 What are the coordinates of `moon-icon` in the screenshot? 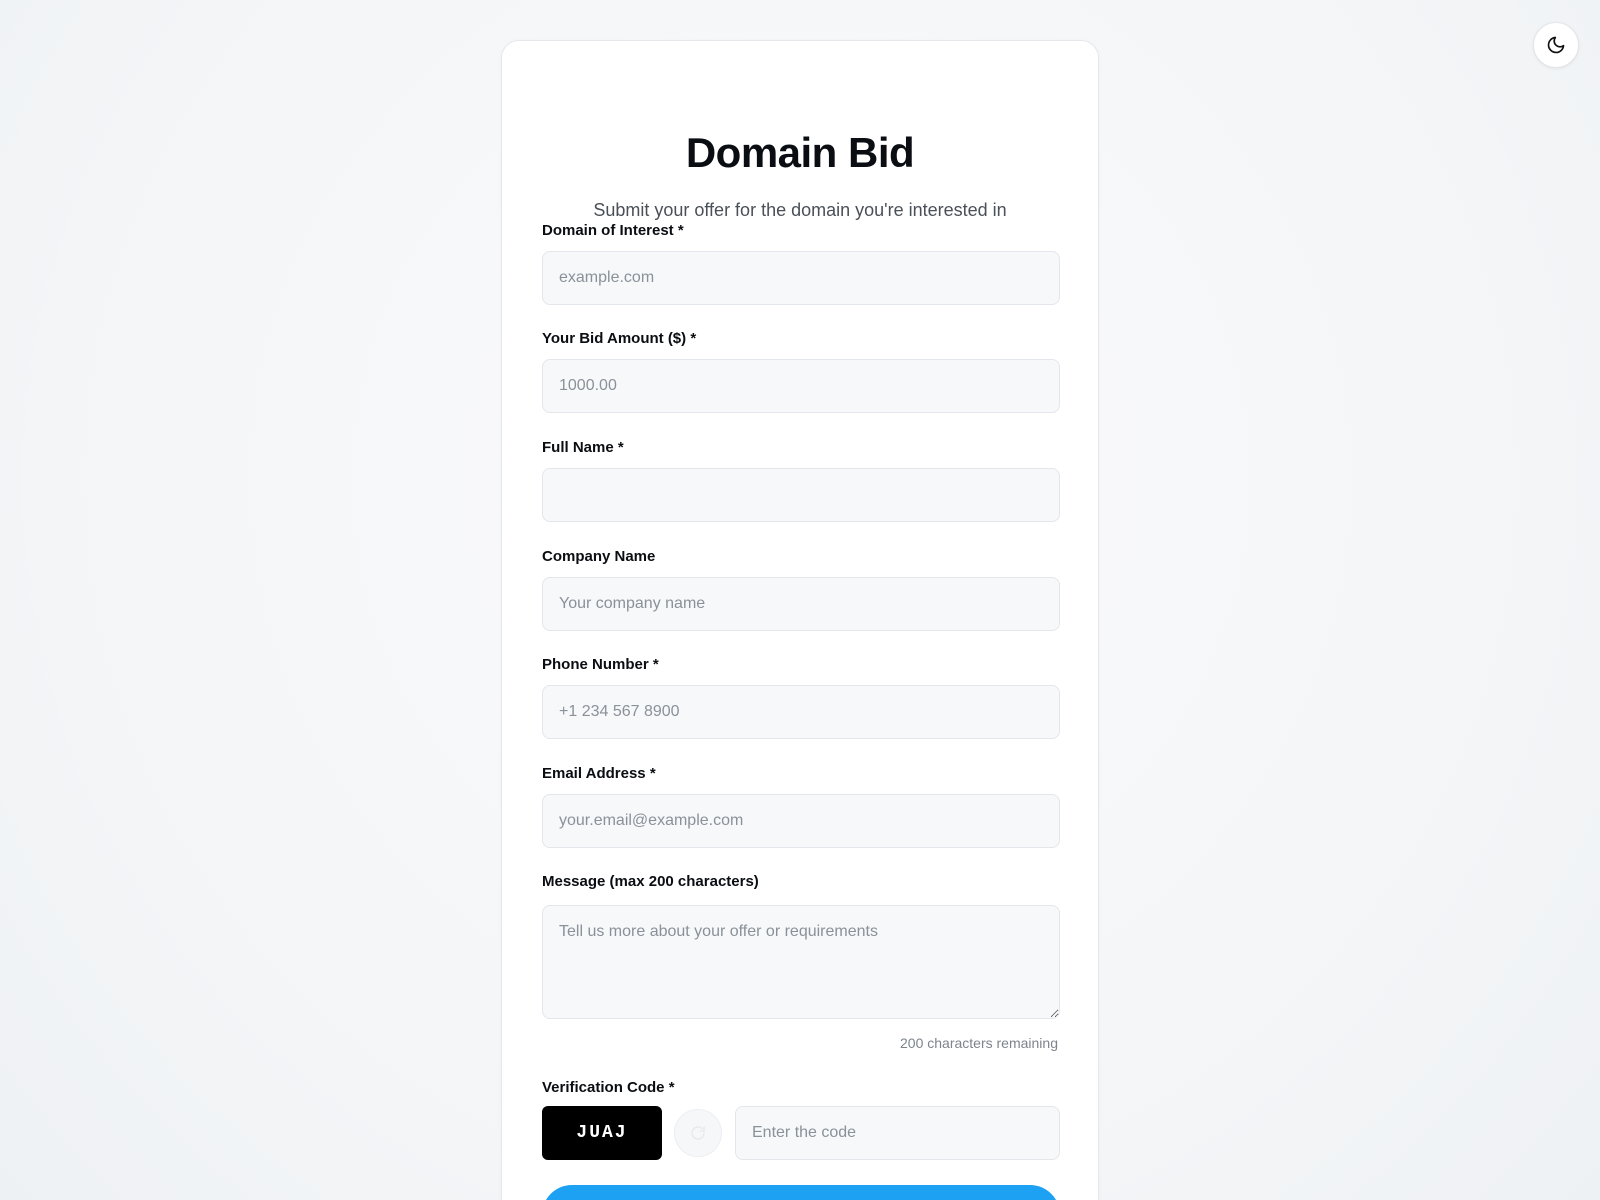 It's located at (1556, 45).